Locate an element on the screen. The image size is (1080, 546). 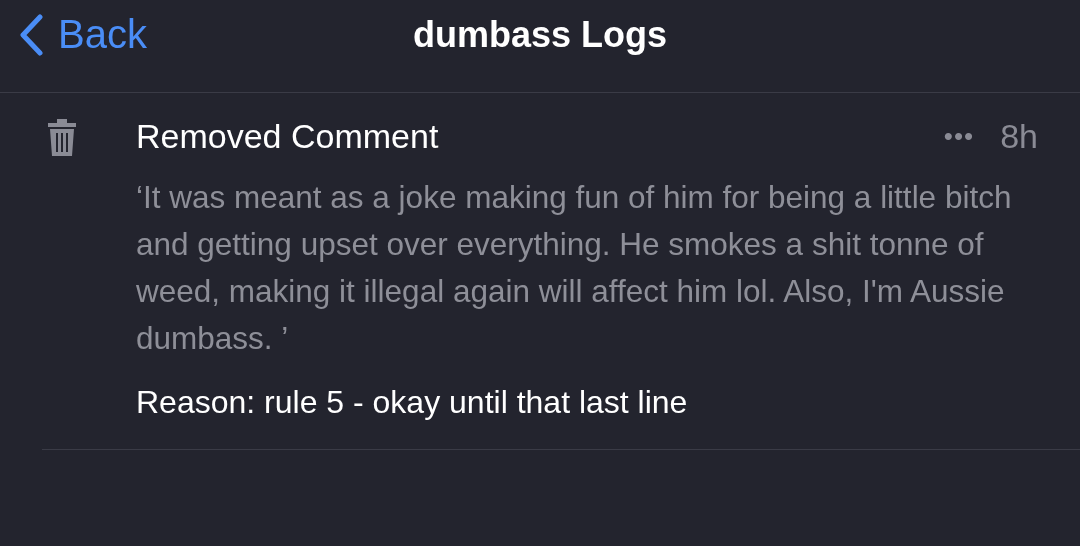
timestamp: 8h is located at coordinates (1019, 136).